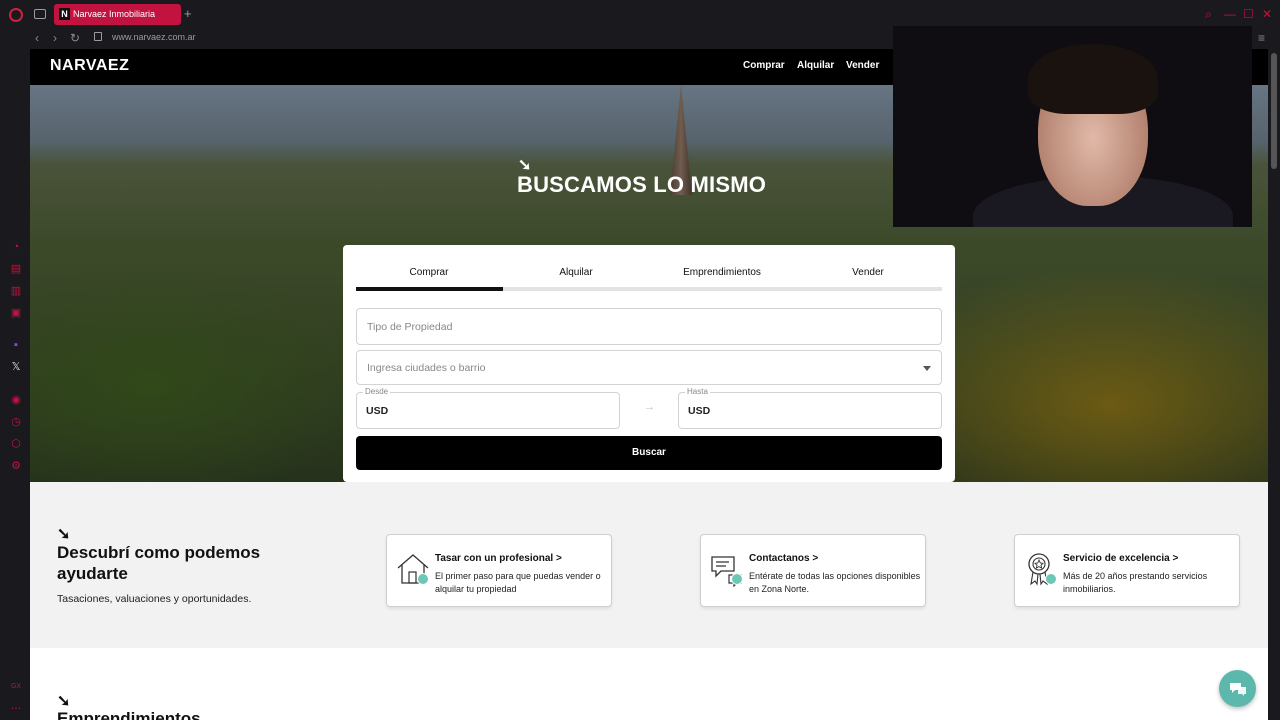 The image size is (1280, 720). Describe the element at coordinates (75, 38) in the screenshot. I see `reload-icon: ↻` at that location.